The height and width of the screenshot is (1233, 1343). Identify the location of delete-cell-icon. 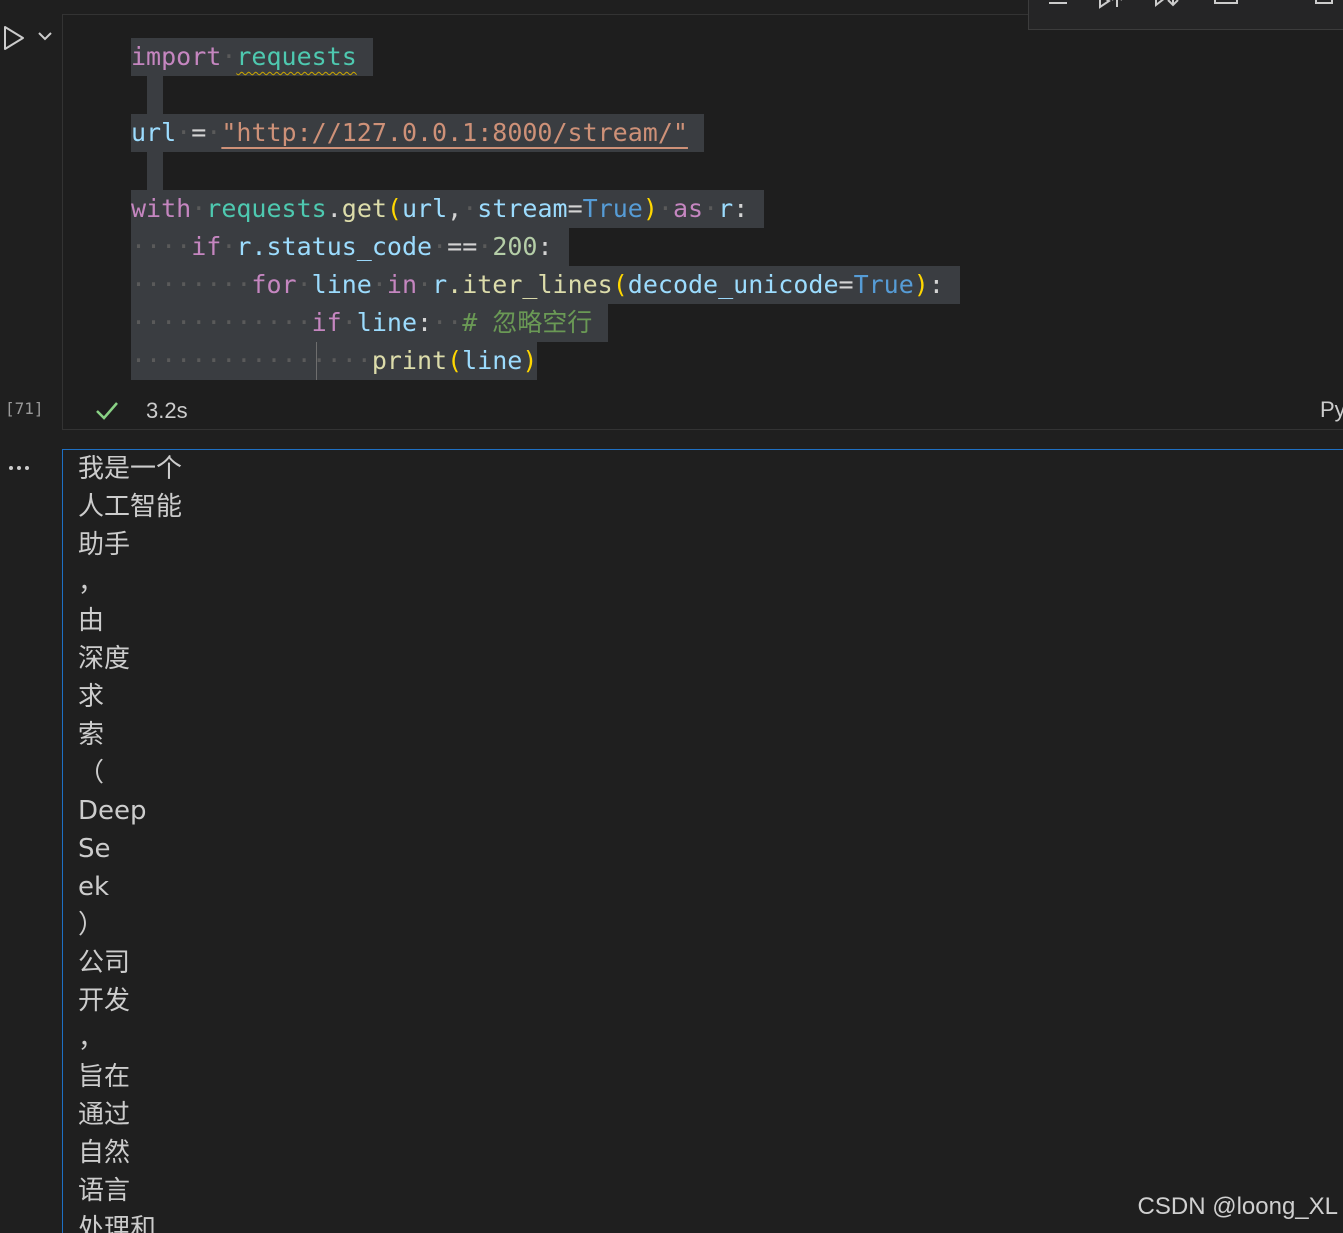
(1324, 9).